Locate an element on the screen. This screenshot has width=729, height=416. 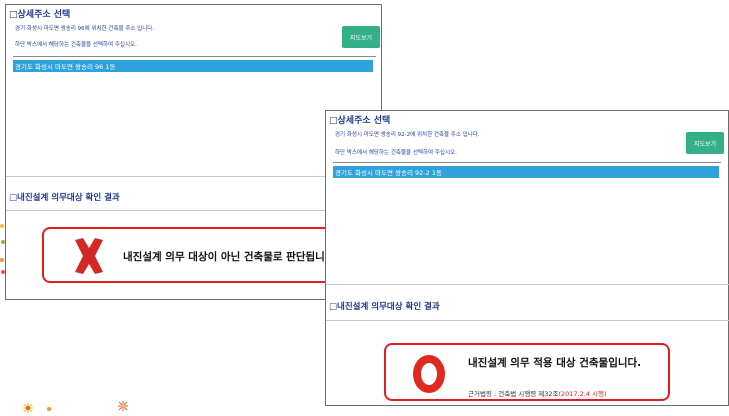
result-text: 내진설계 의무 대상이 아닌 건축물로 판단됩니다. is located at coordinates (231, 257).